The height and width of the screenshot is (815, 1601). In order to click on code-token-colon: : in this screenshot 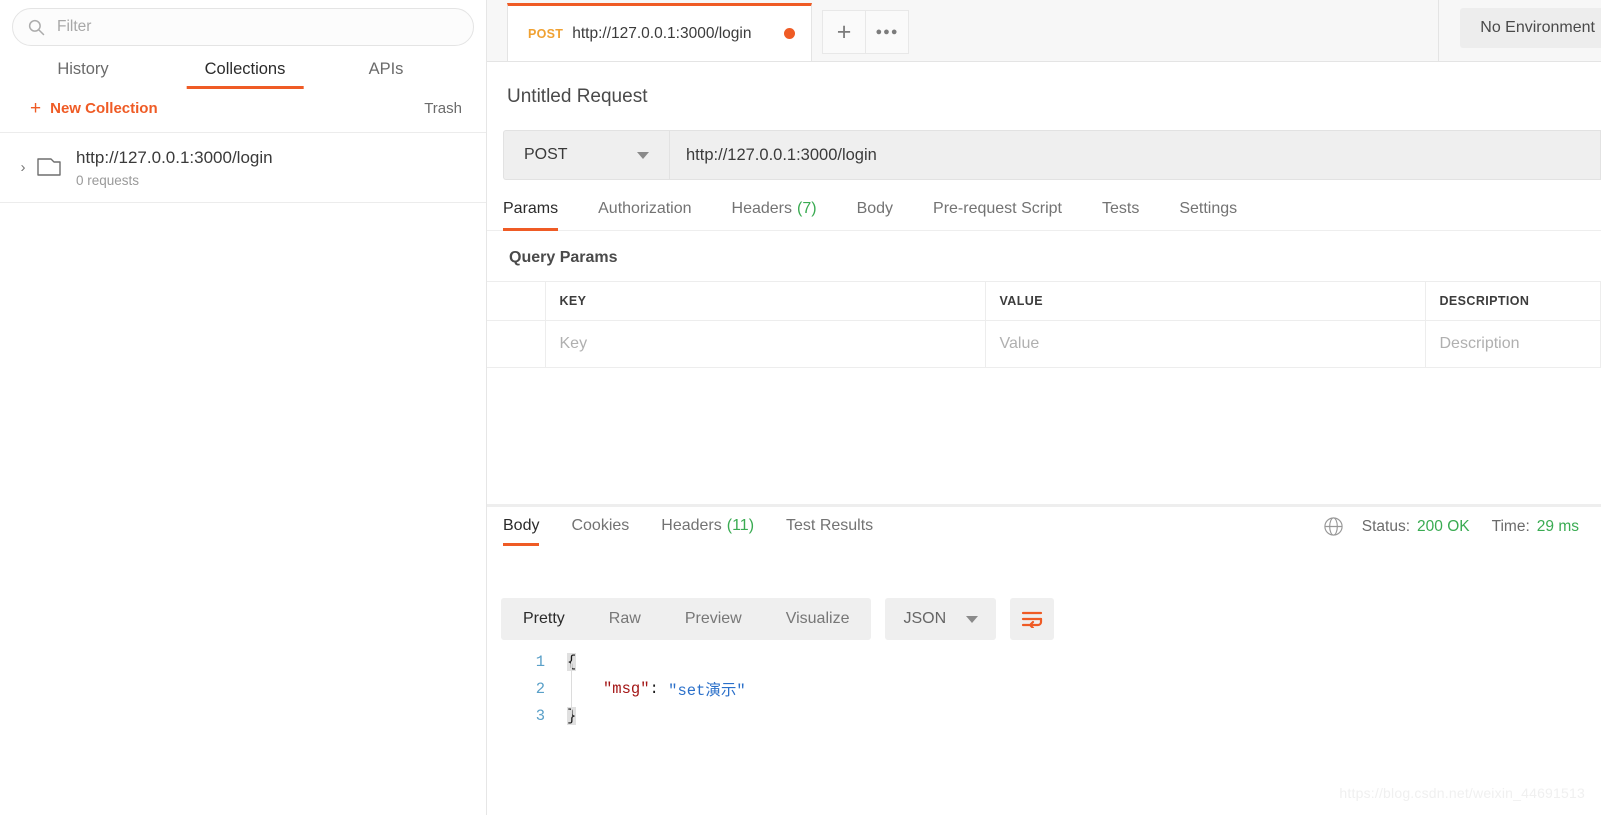, I will do `click(654, 688)`.